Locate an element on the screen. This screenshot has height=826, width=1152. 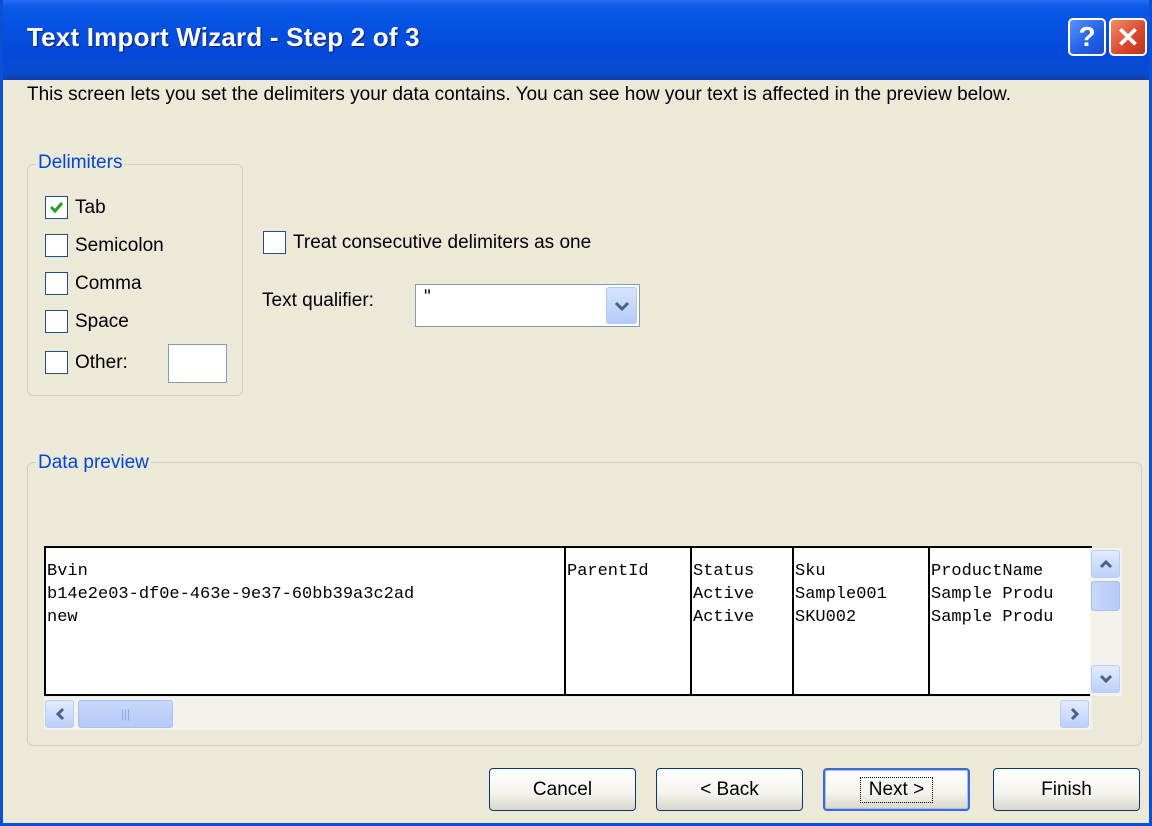
scroll-left-button is located at coordinates (59, 714).